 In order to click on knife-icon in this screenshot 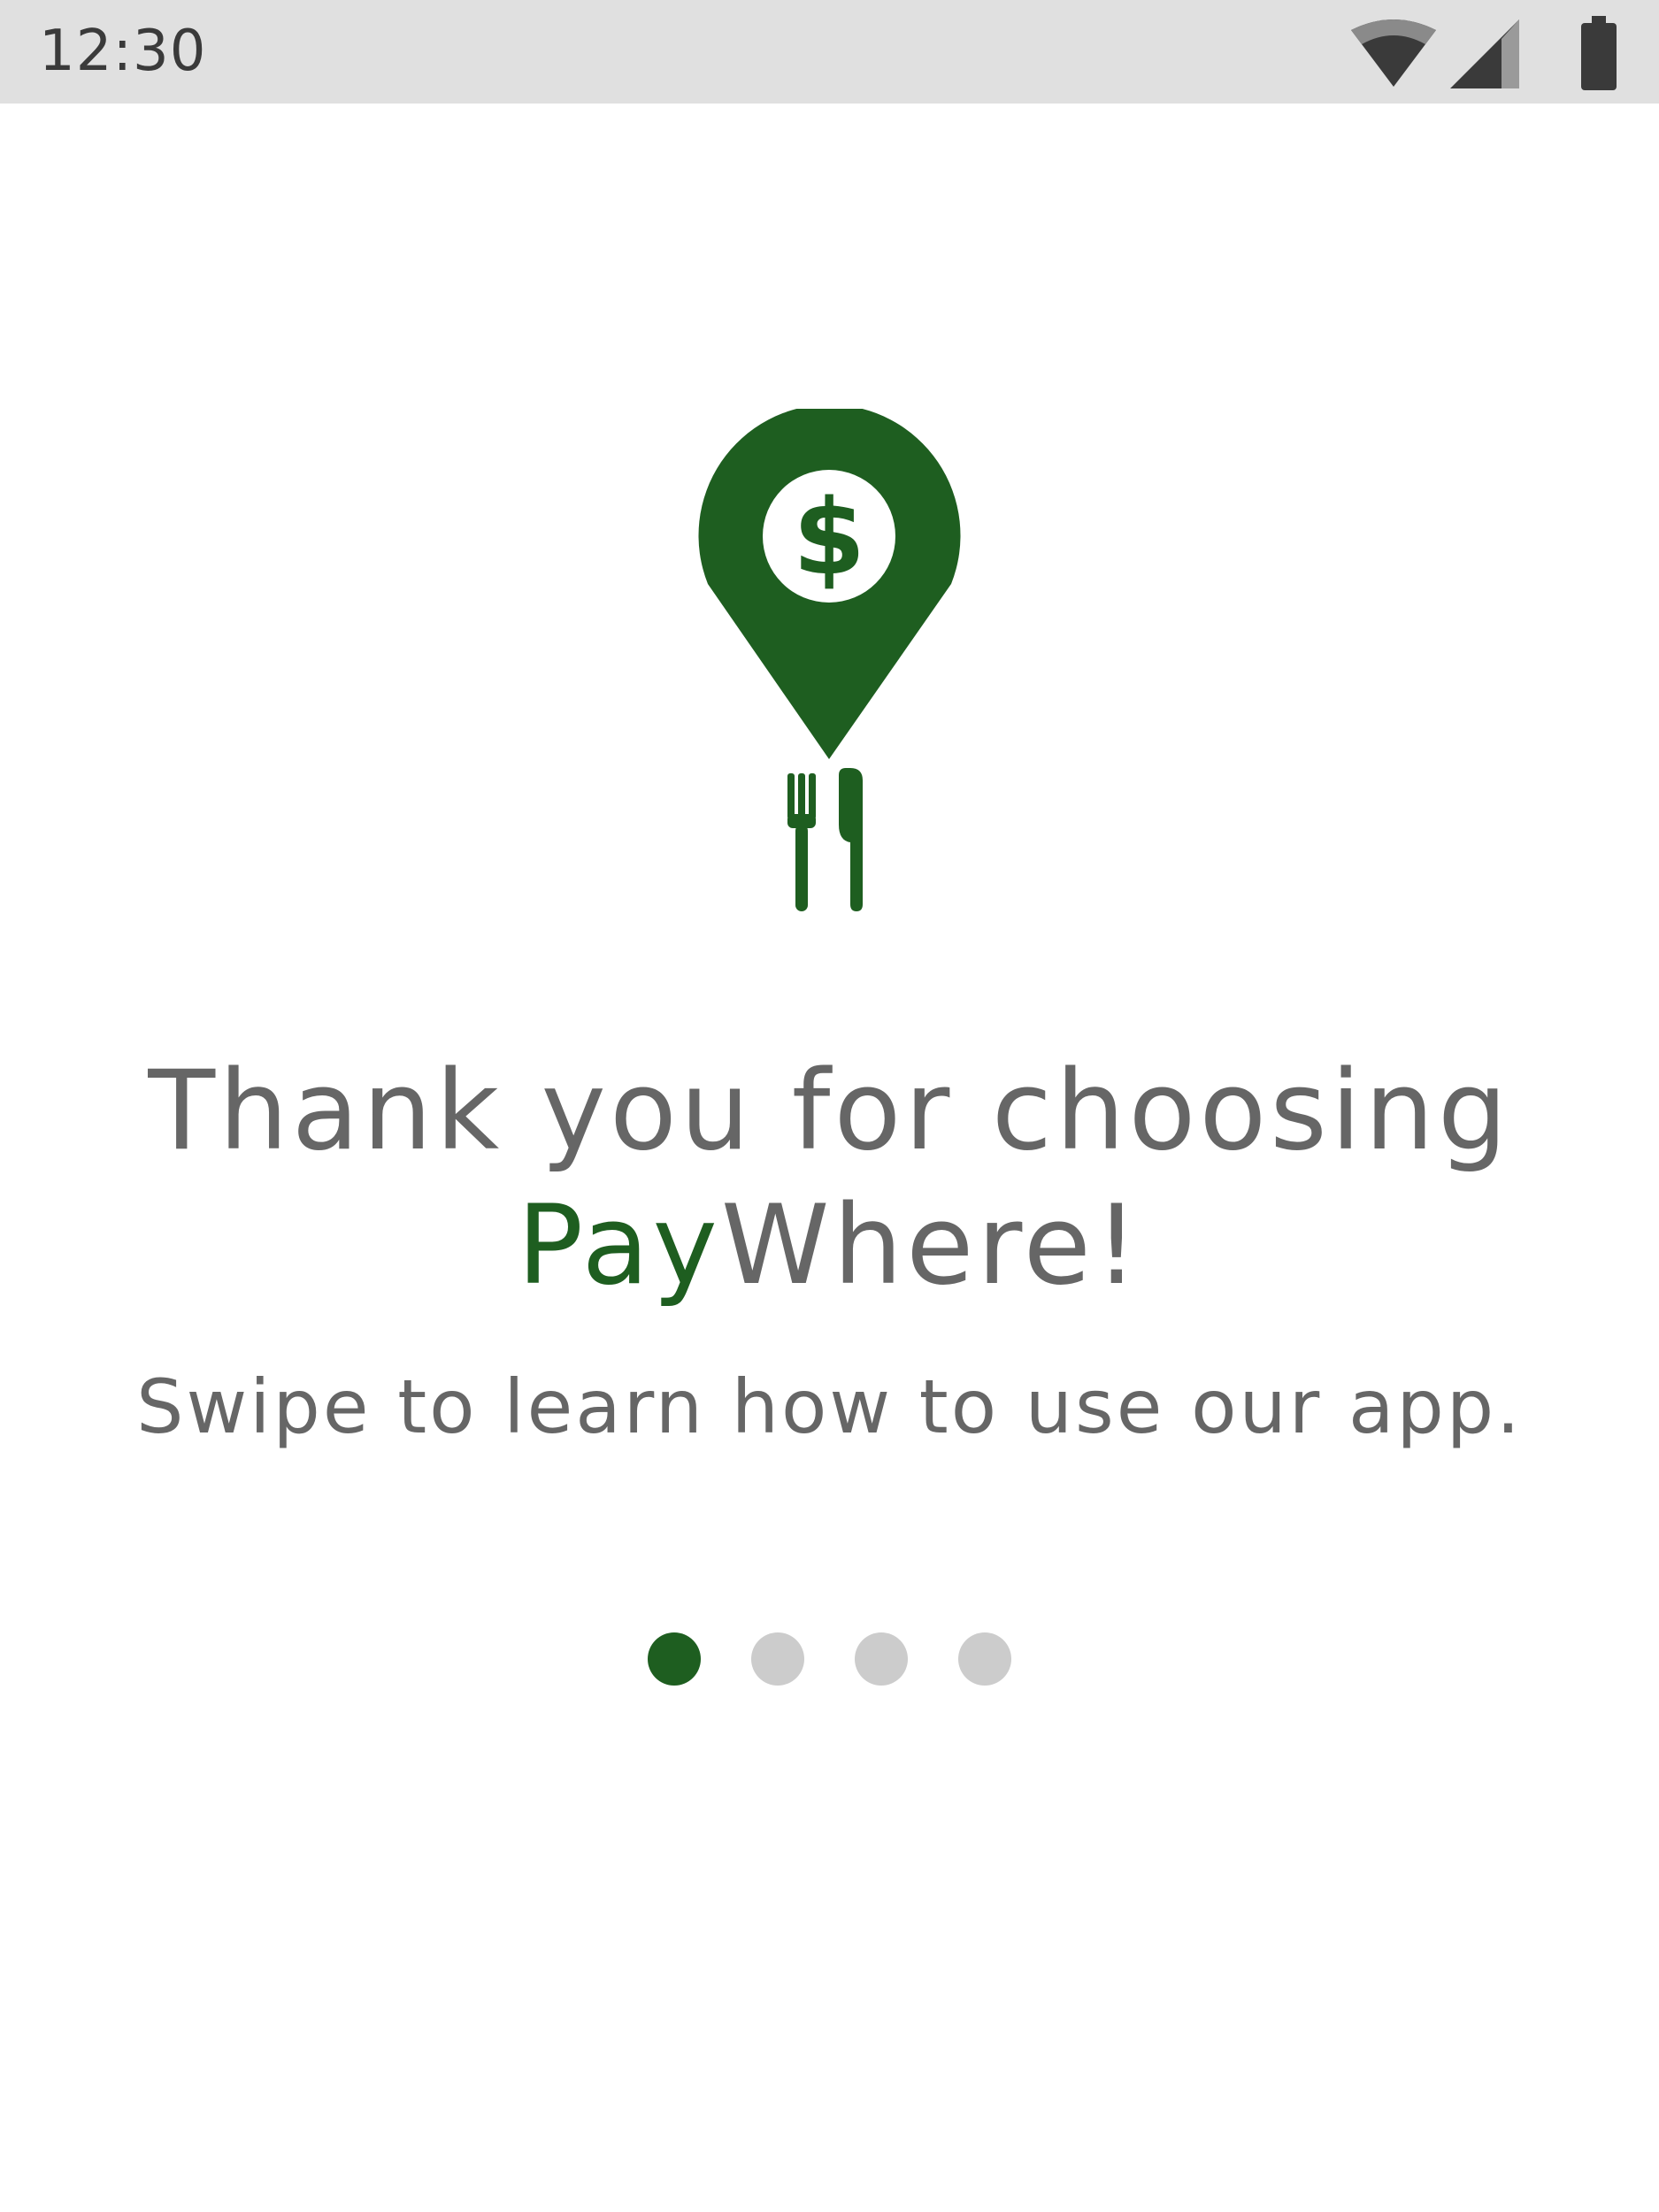, I will do `click(851, 840)`.